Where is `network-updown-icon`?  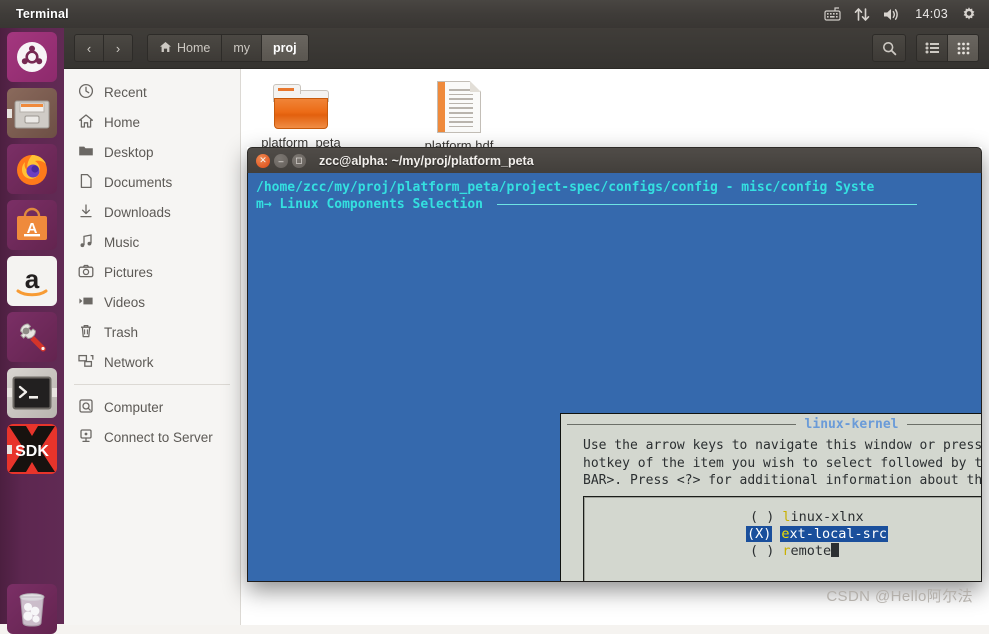
network-updown-icon is located at coordinates (862, 14).